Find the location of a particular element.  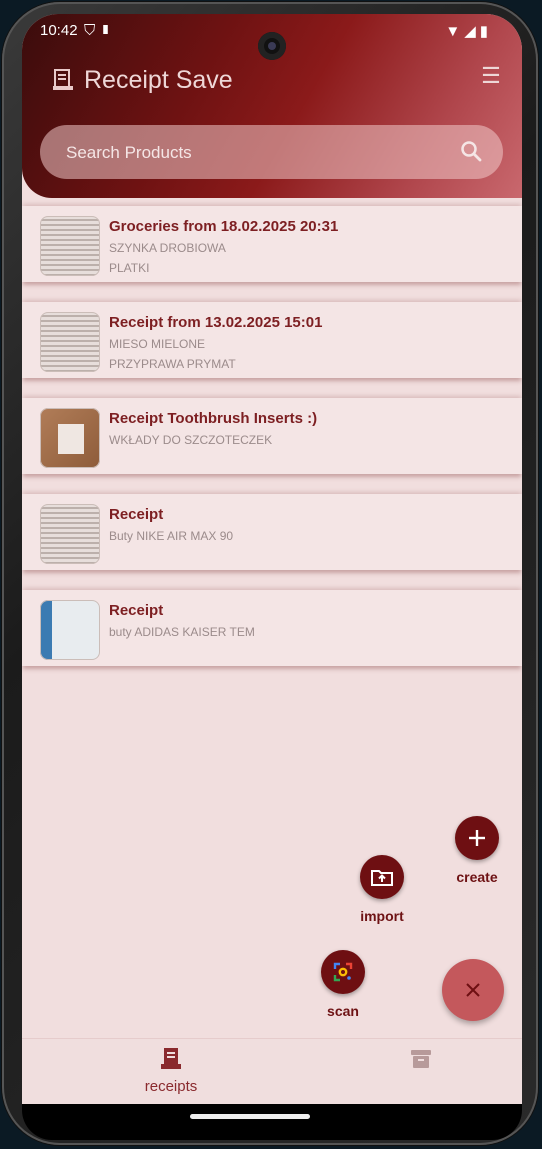

receipt-item: MIESO MIELONE is located at coordinates (157, 344).